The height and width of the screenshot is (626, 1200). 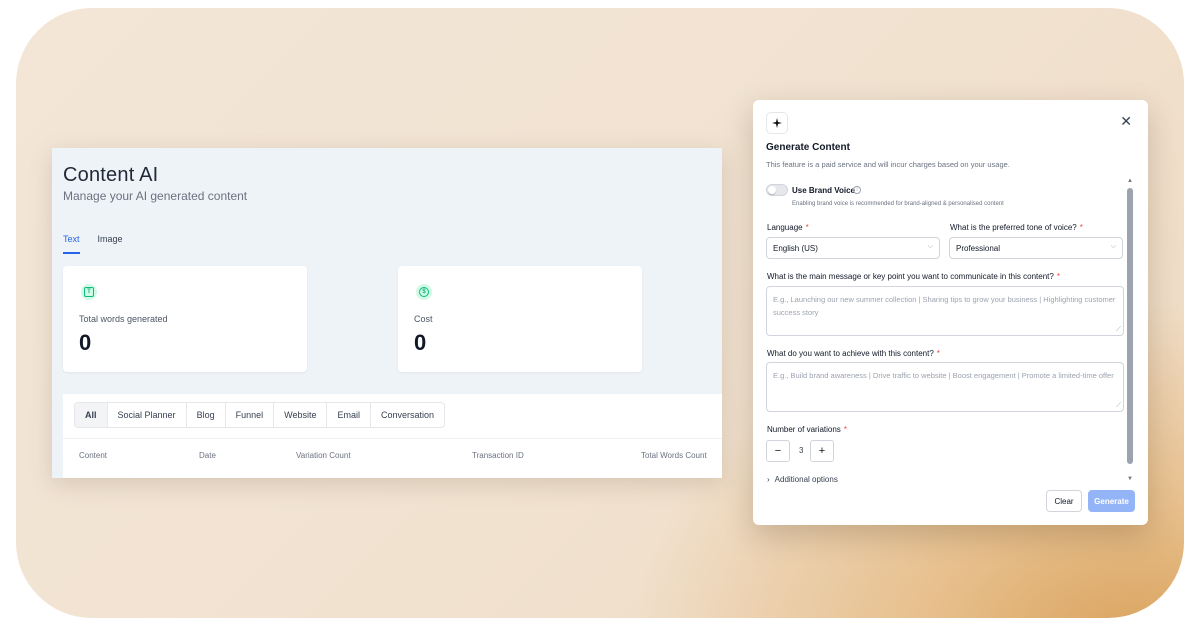 What do you see at coordinates (777, 123) in the screenshot?
I see `sparkle-icon` at bounding box center [777, 123].